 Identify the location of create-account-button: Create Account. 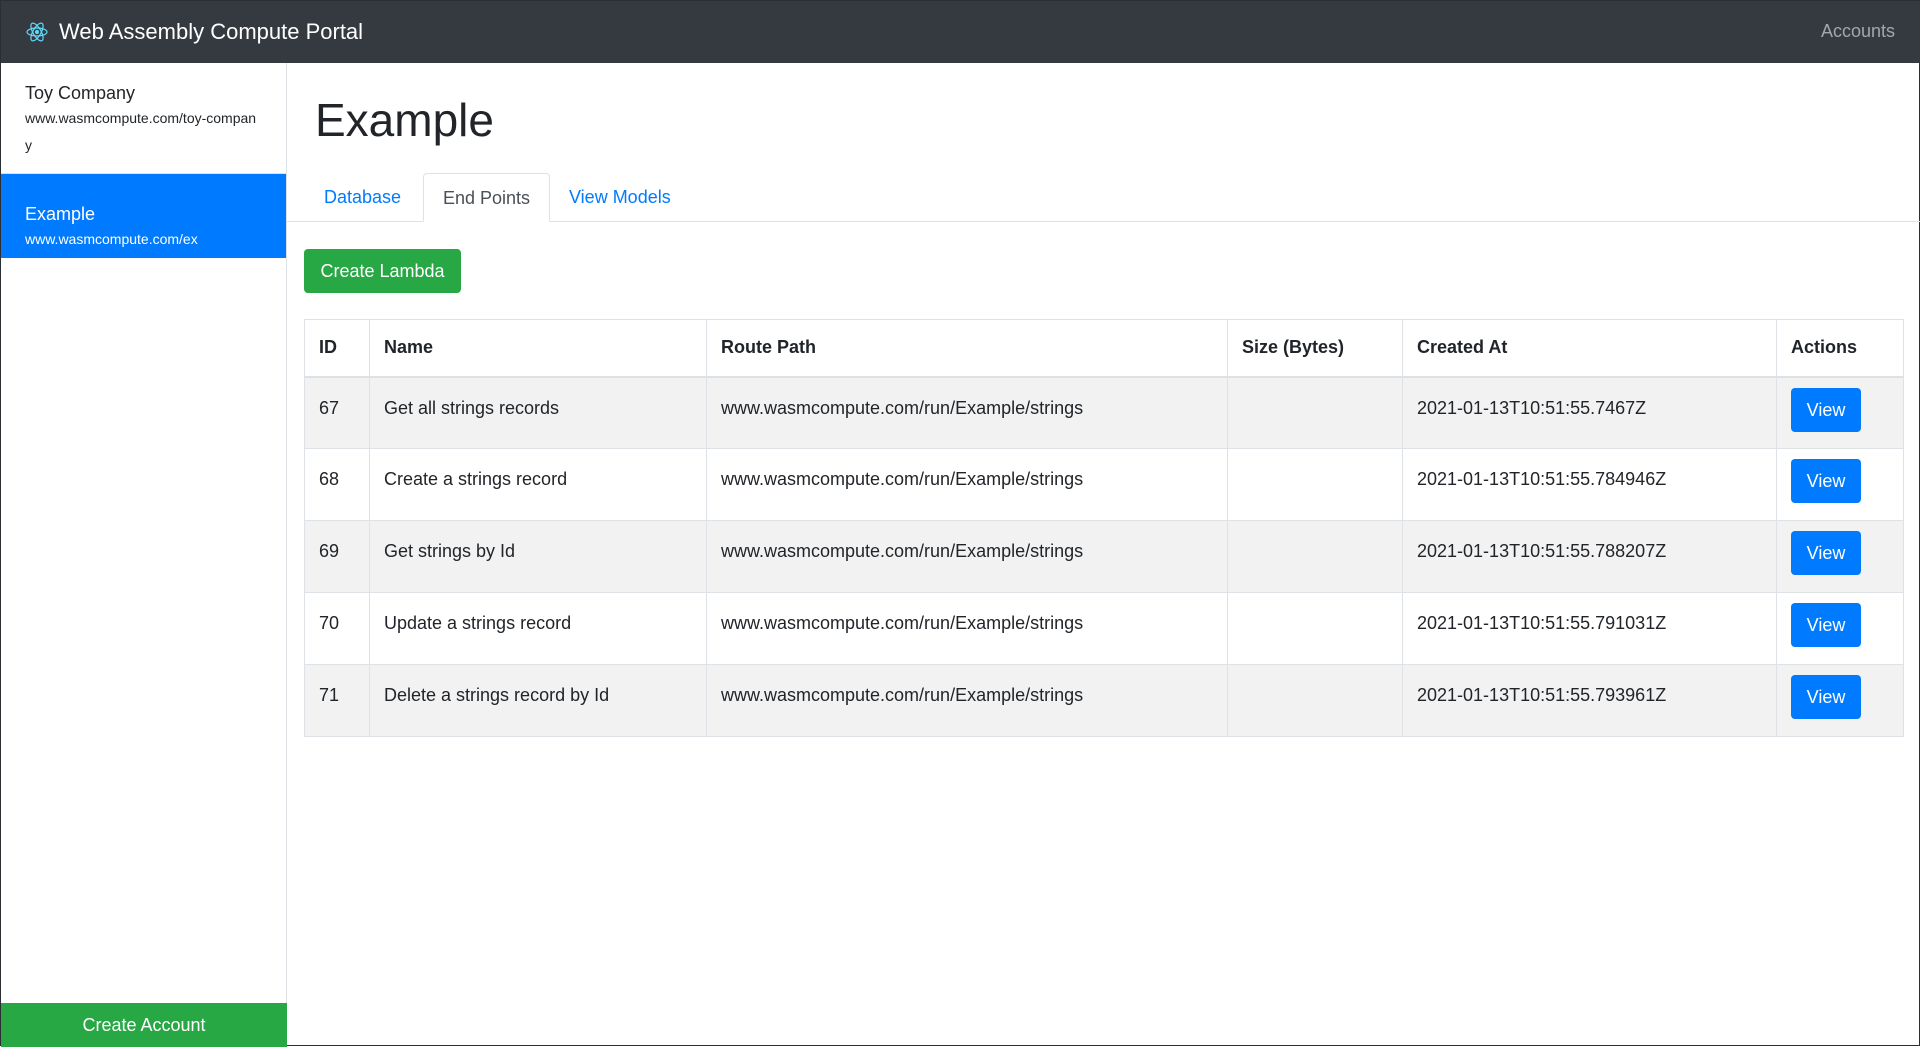
(144, 1025).